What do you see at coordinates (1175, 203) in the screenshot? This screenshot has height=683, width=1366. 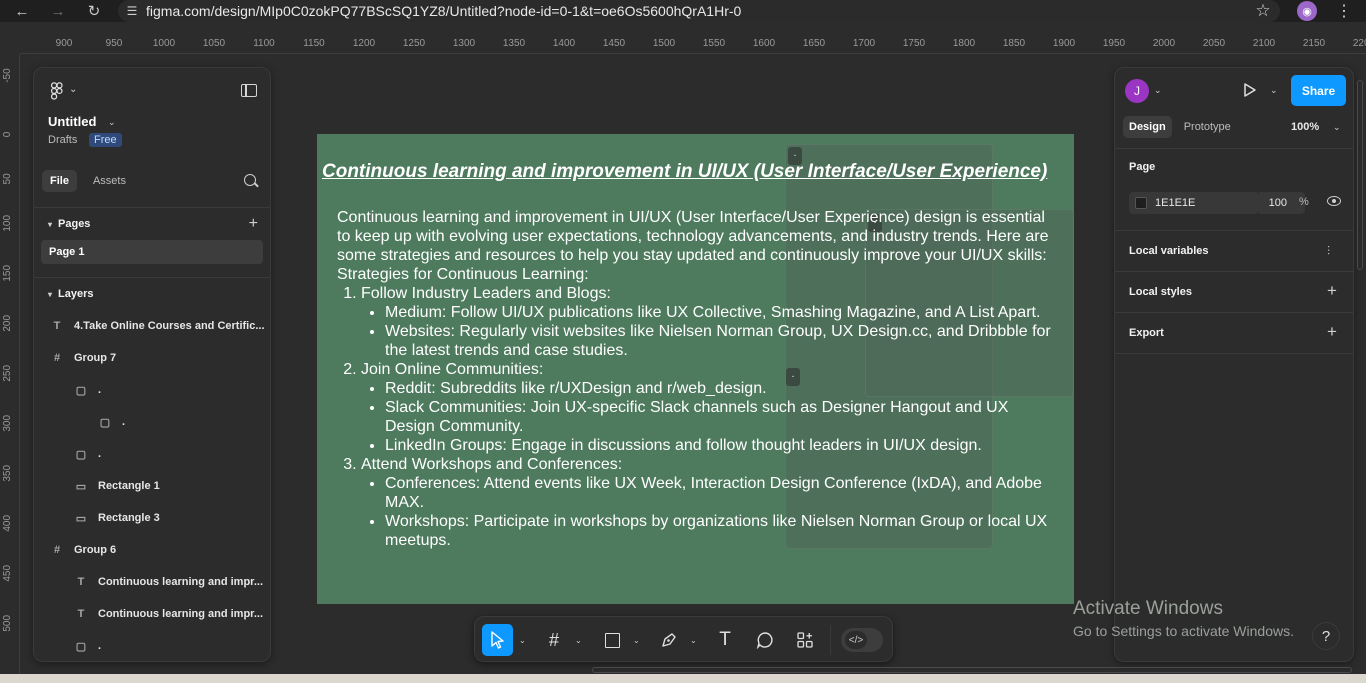 I see `color-hex-value: 1E1E1E` at bounding box center [1175, 203].